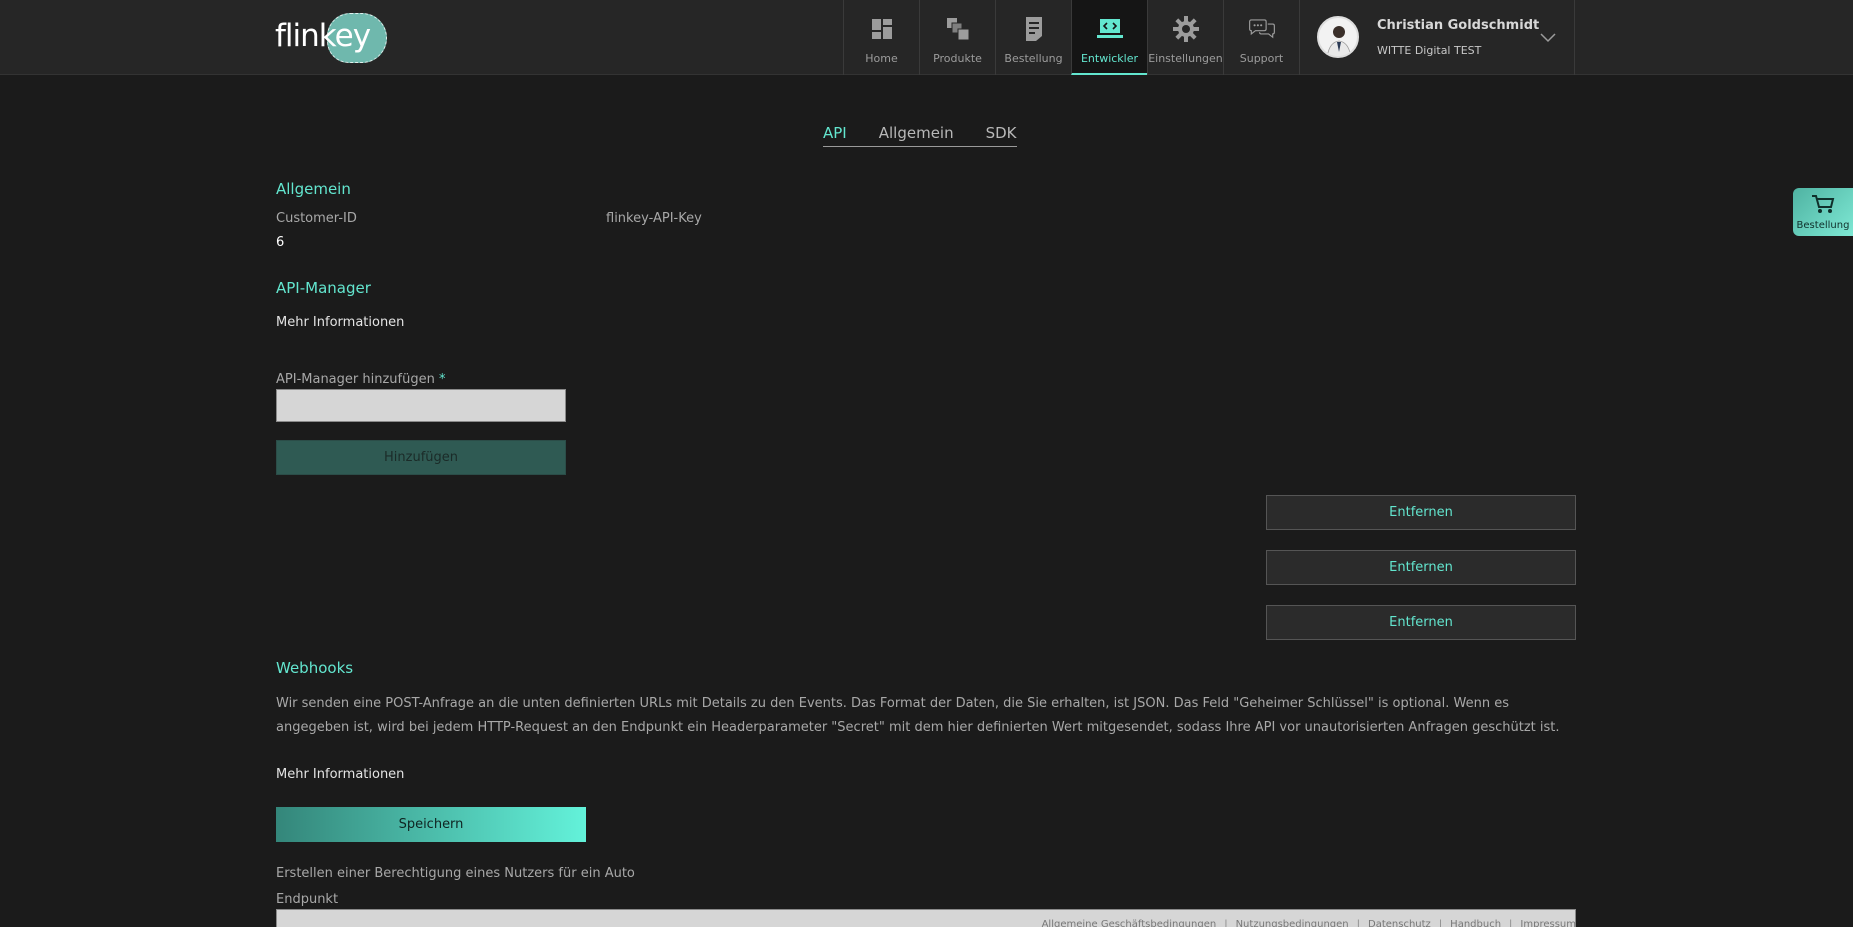 This screenshot has width=1853, height=927. What do you see at coordinates (280, 242) in the screenshot?
I see `customer-id-value: 6` at bounding box center [280, 242].